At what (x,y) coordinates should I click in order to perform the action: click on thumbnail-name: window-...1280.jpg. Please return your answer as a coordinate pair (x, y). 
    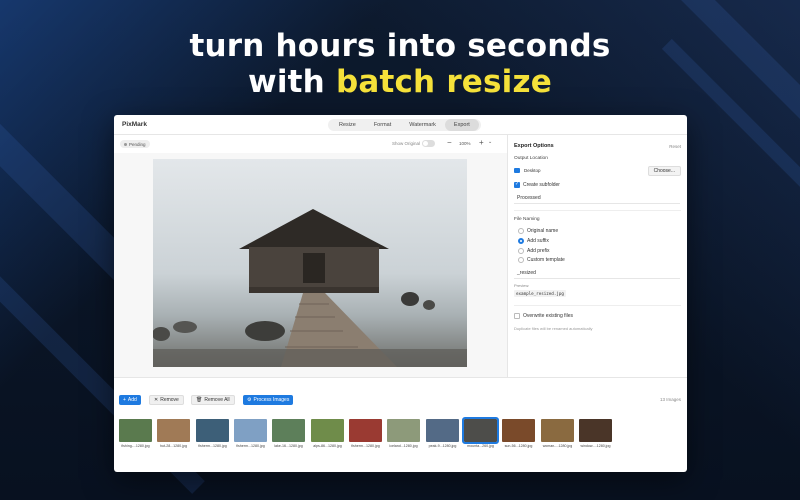
    Looking at the image, I should click on (595, 446).